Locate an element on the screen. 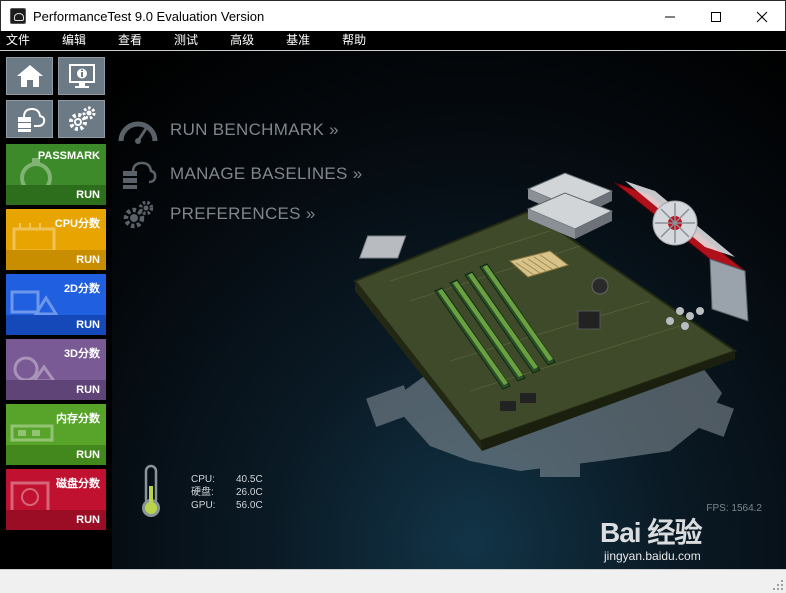 The height and width of the screenshot is (593, 786). window-title: PerformanceTest 9.0 Evaluation Version is located at coordinates (149, 16).